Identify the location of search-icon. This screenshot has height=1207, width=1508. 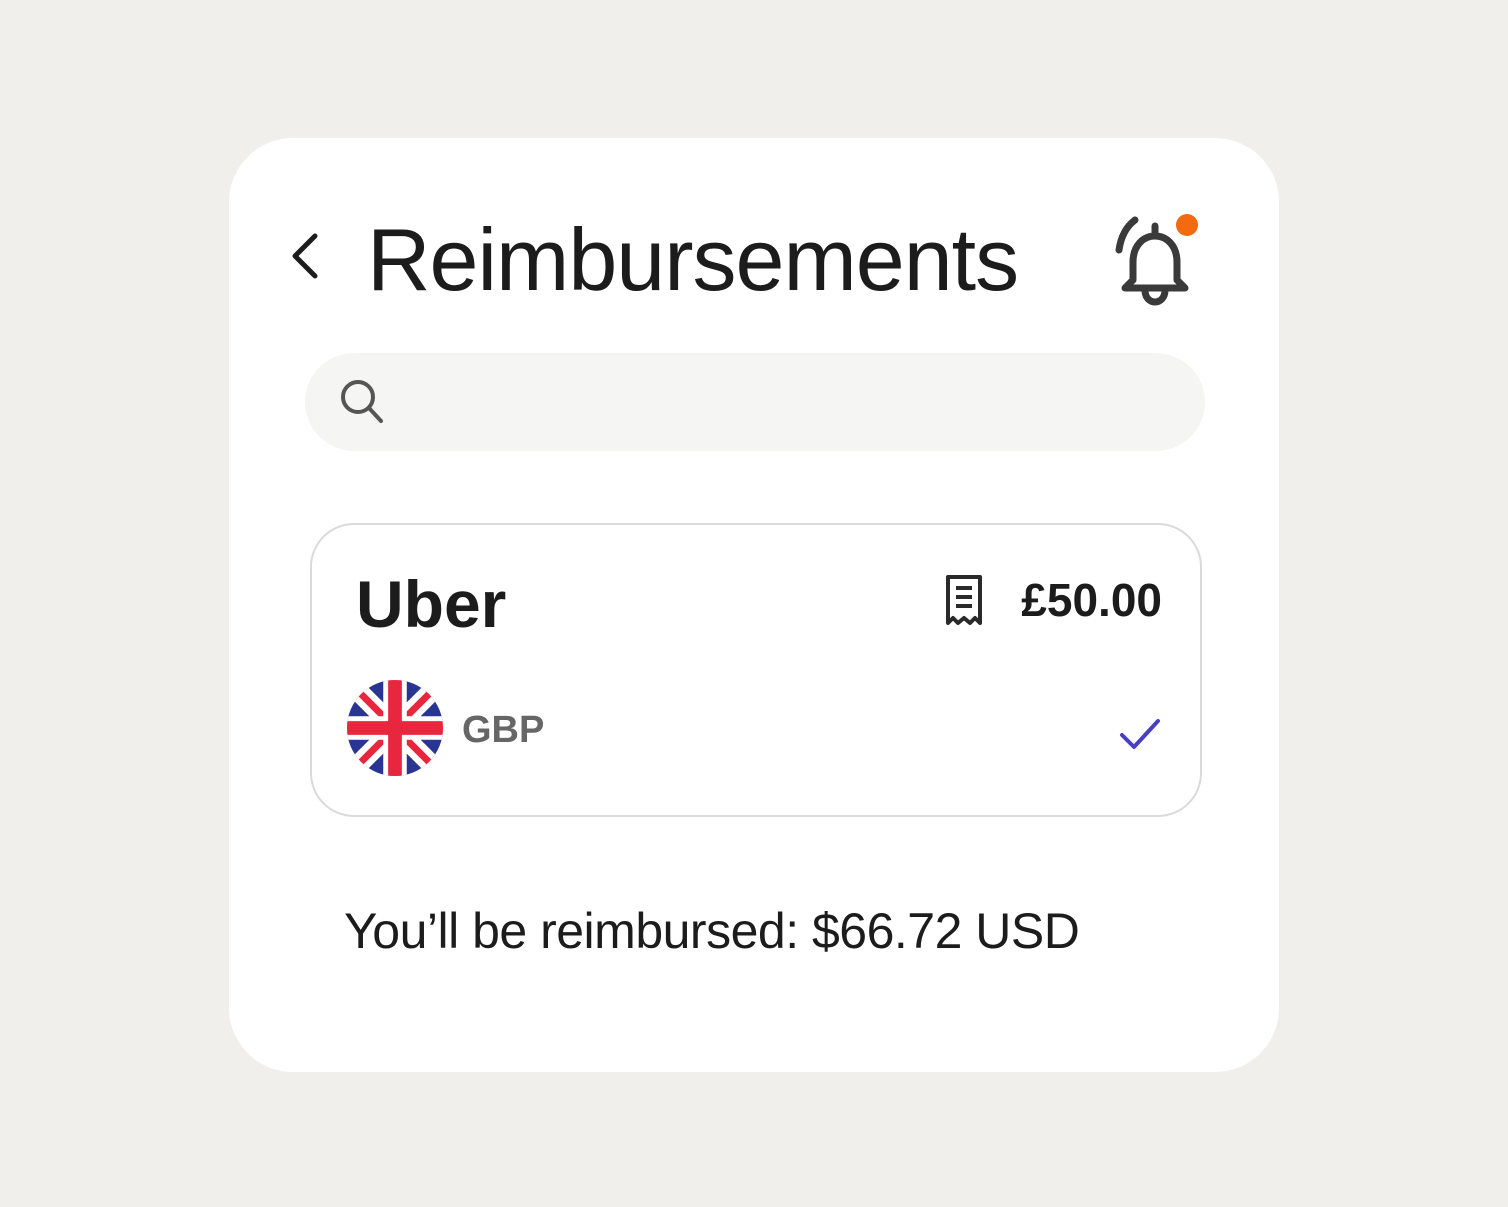
(362, 401).